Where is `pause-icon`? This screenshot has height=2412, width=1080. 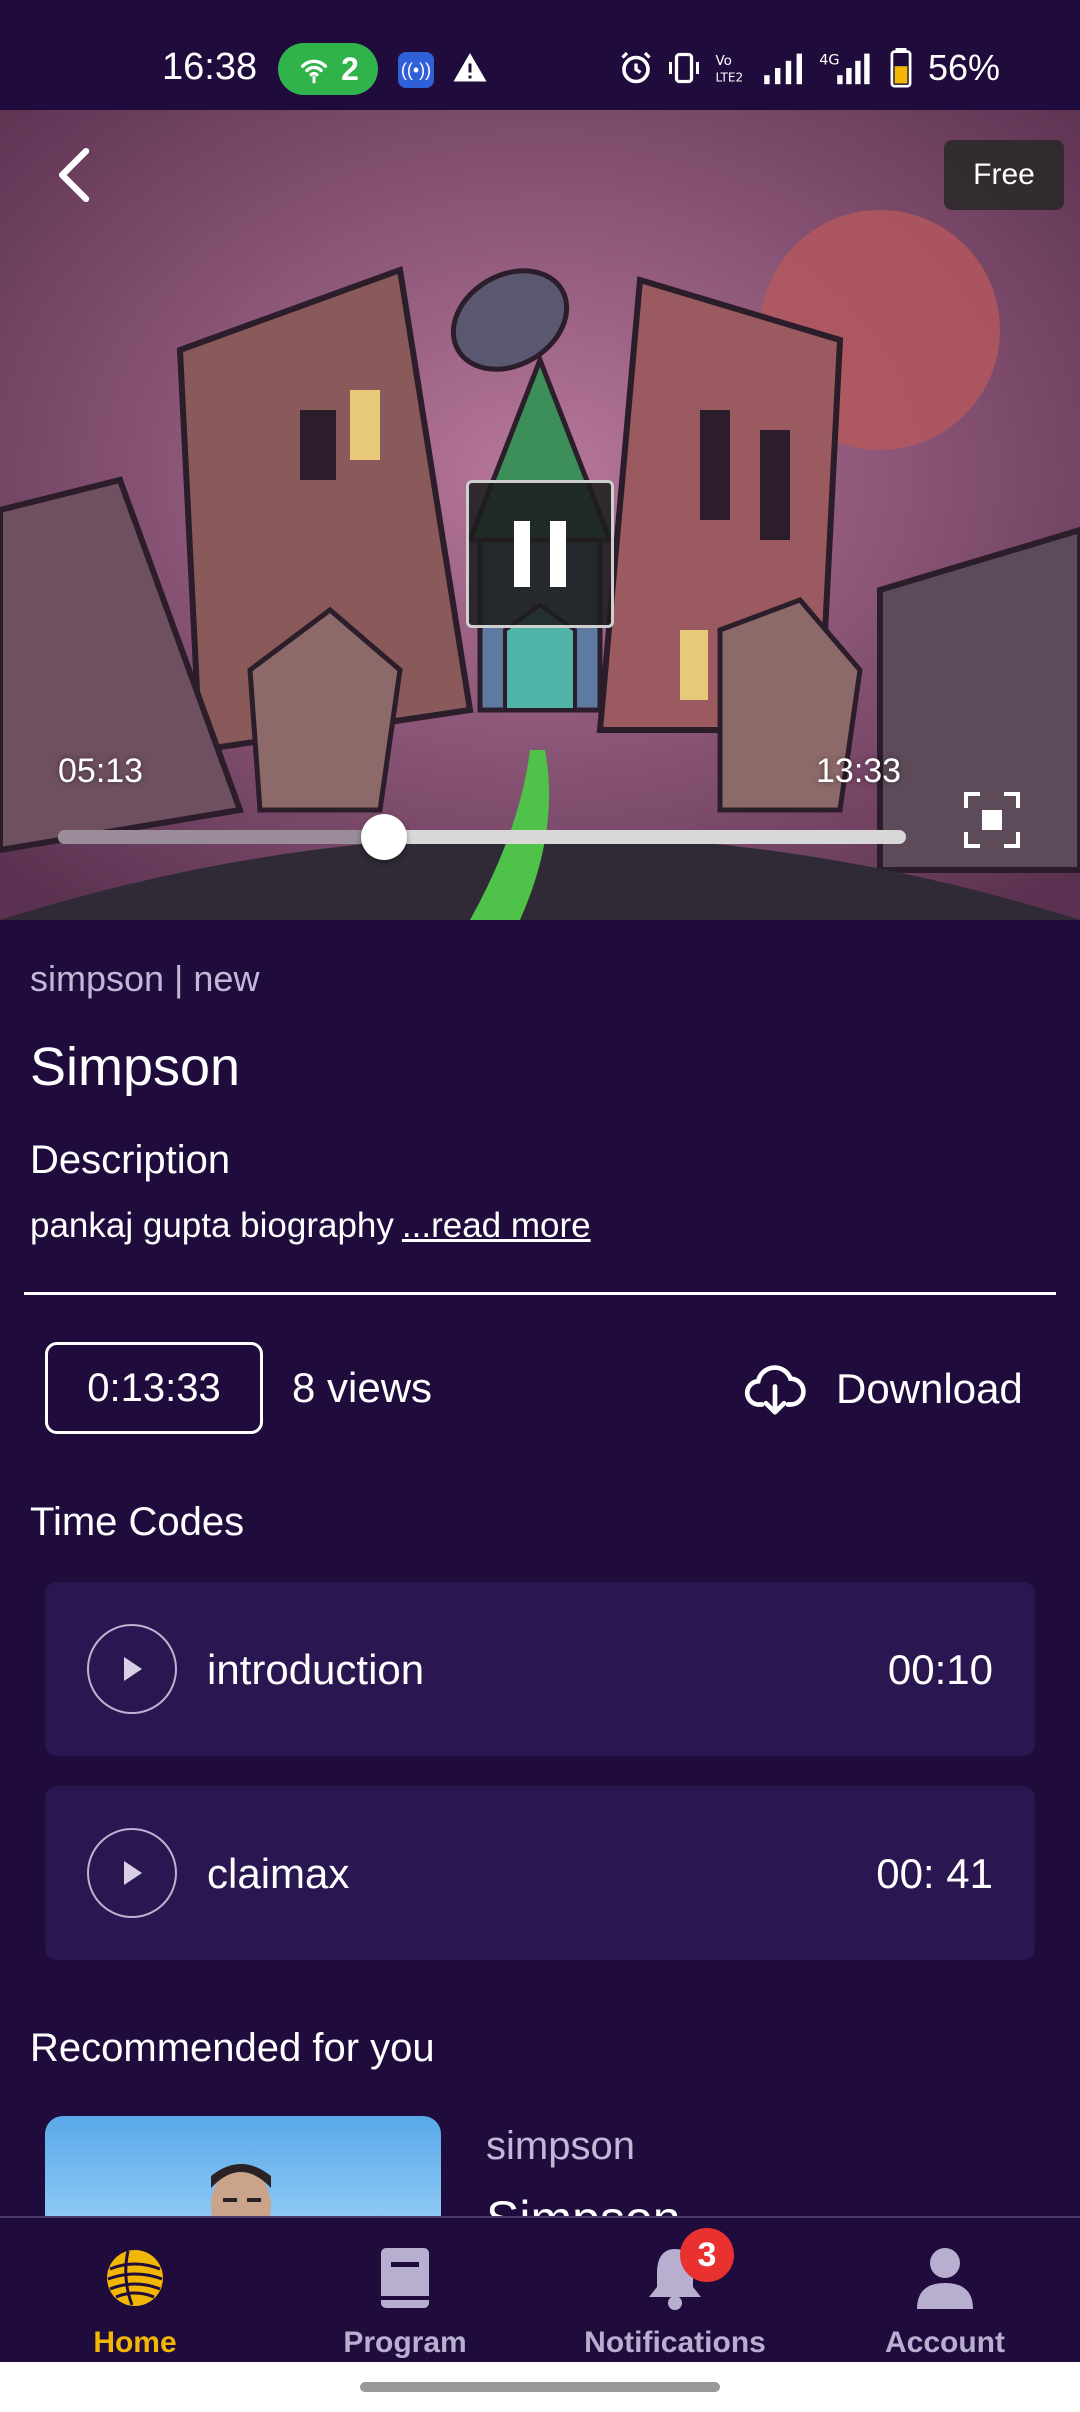 pause-icon is located at coordinates (540, 554).